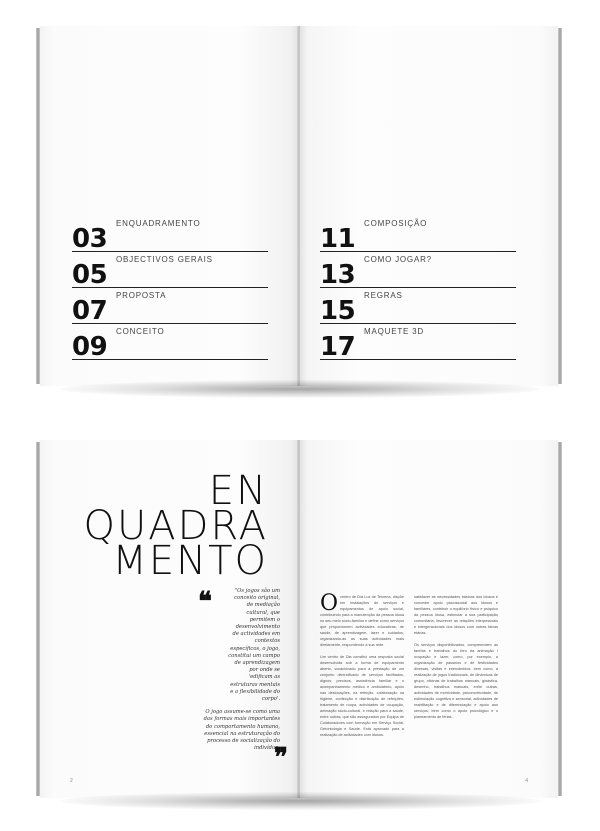 The image size is (600, 831). What do you see at coordinates (398, 259) in the screenshot?
I see `toc-entry-label: COMO JOGAR?` at bounding box center [398, 259].